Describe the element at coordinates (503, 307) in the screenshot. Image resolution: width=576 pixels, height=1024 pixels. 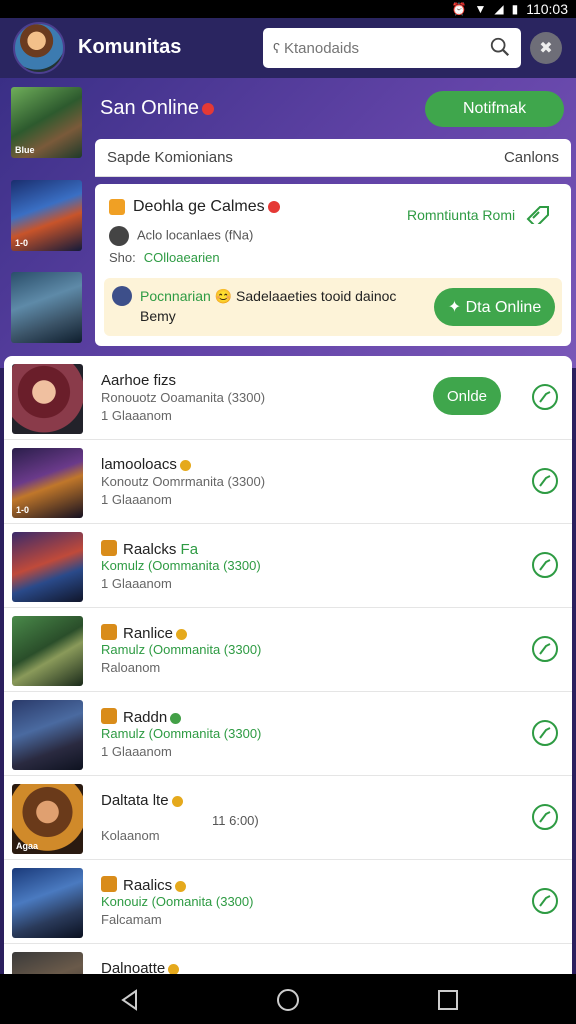
I see `play-label: Dta Online` at that location.